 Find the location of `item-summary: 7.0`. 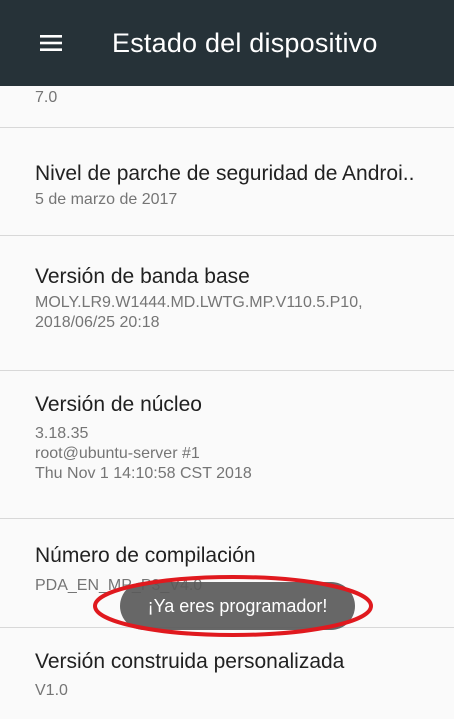

item-summary: 7.0 is located at coordinates (46, 97).